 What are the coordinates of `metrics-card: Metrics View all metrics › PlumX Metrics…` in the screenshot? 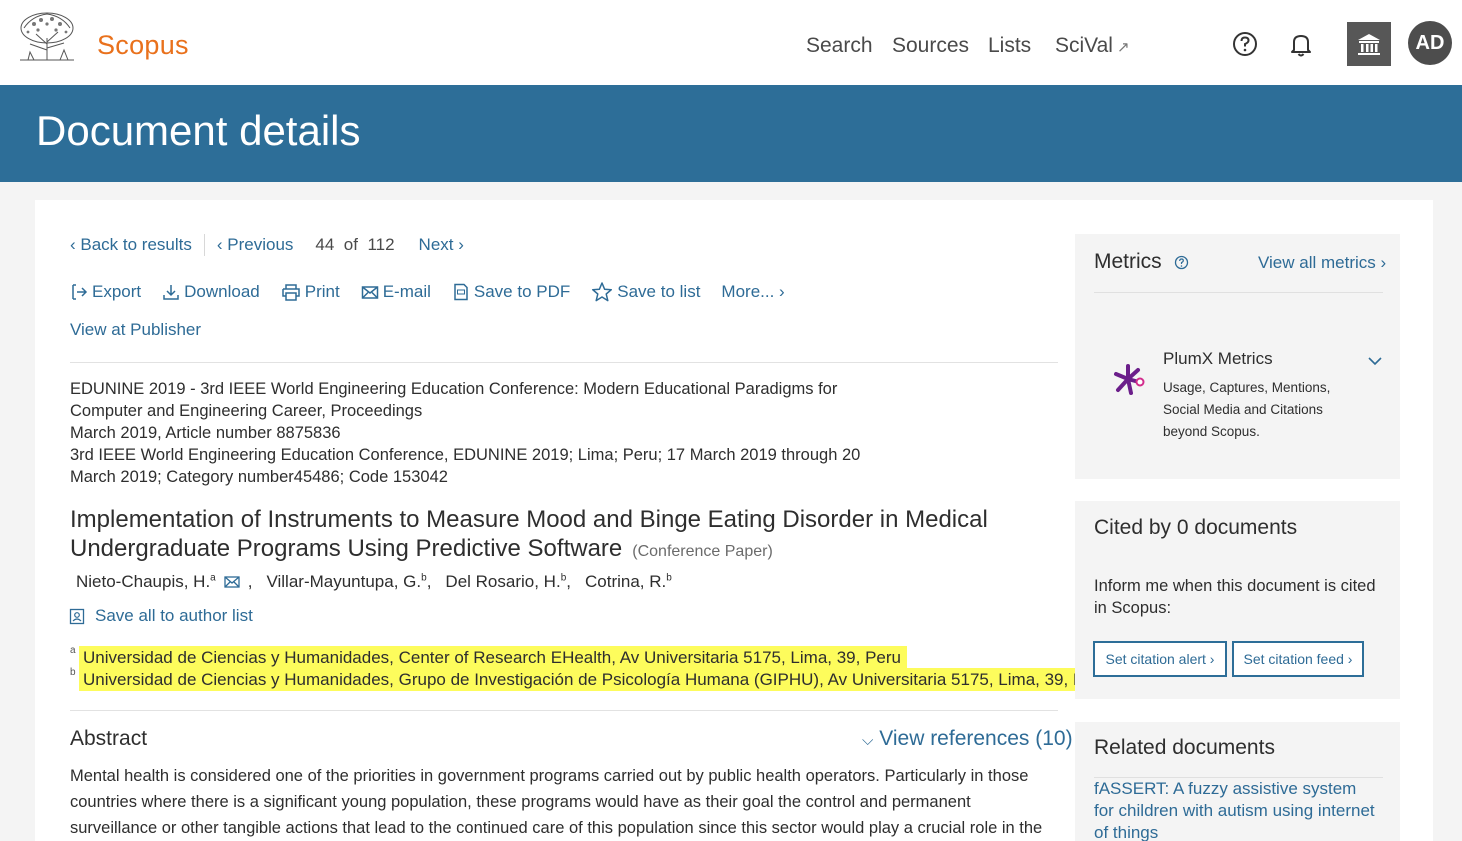 It's located at (1237, 356).